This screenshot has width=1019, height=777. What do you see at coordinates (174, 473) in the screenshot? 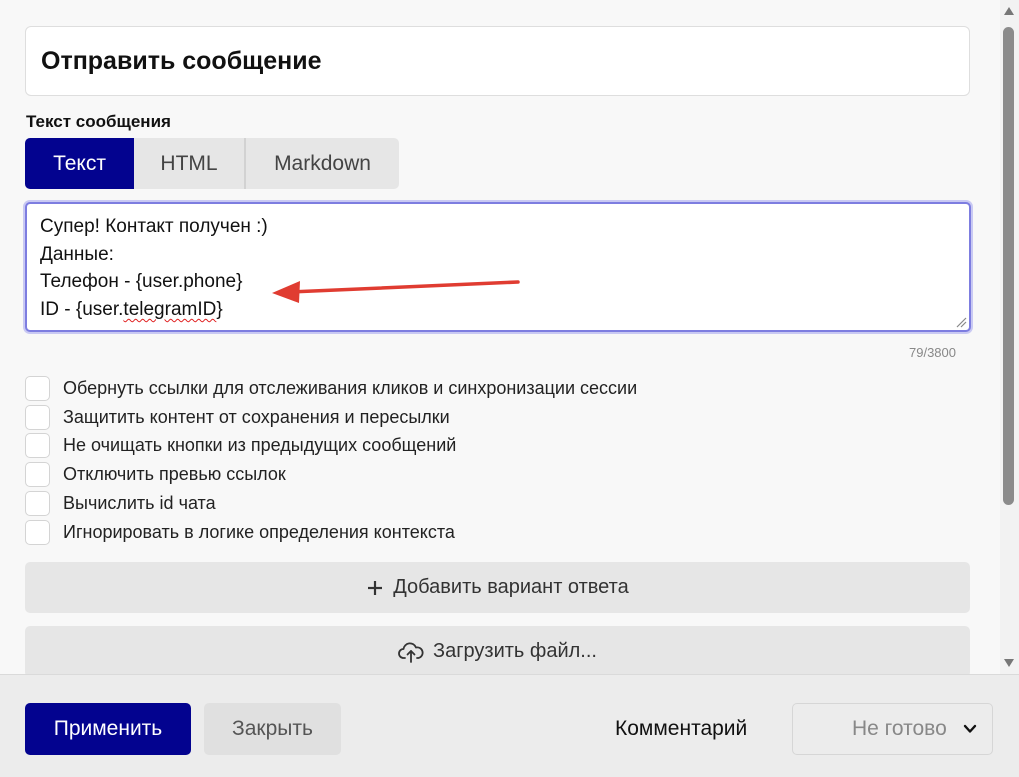
I see `option-label: Отключить превью ссылок` at bounding box center [174, 473].